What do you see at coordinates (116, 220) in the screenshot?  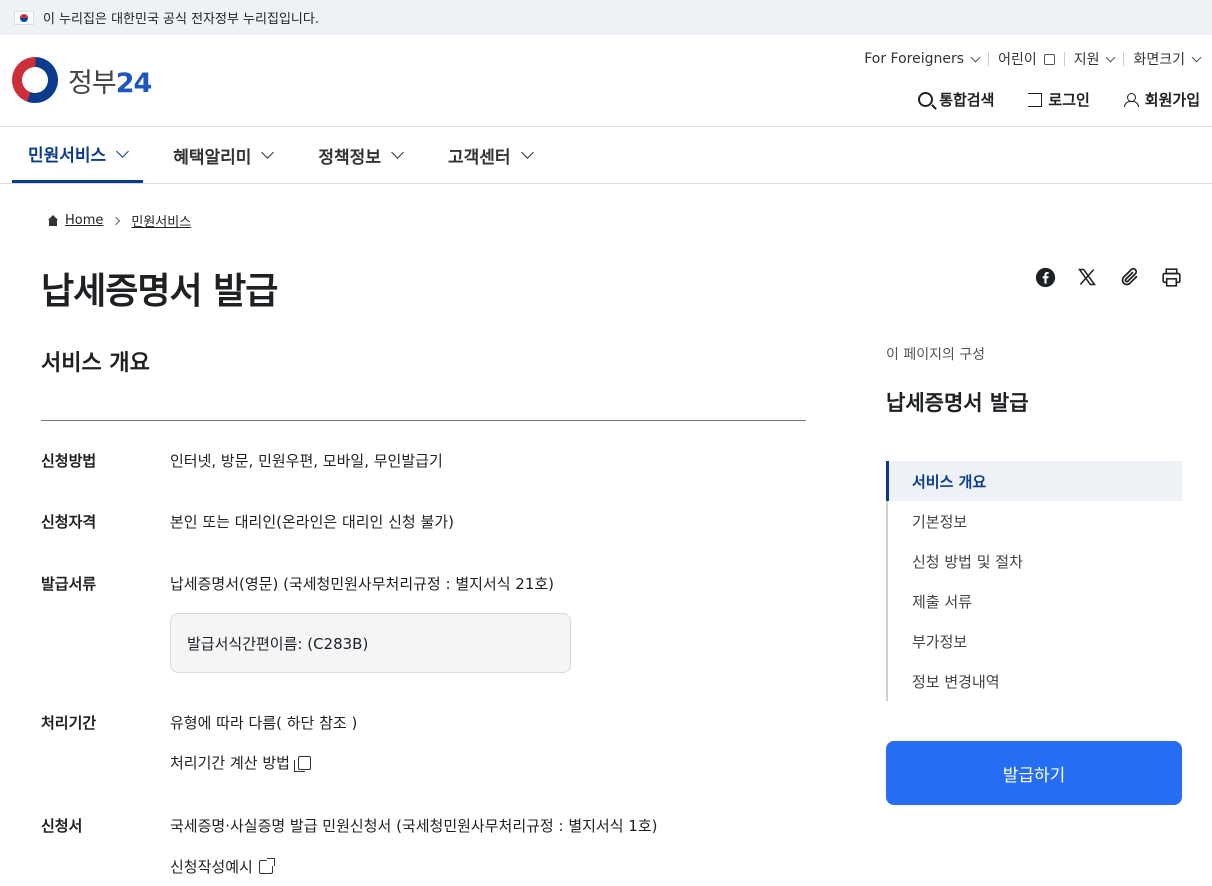 I see `chevron-right-icon` at bounding box center [116, 220].